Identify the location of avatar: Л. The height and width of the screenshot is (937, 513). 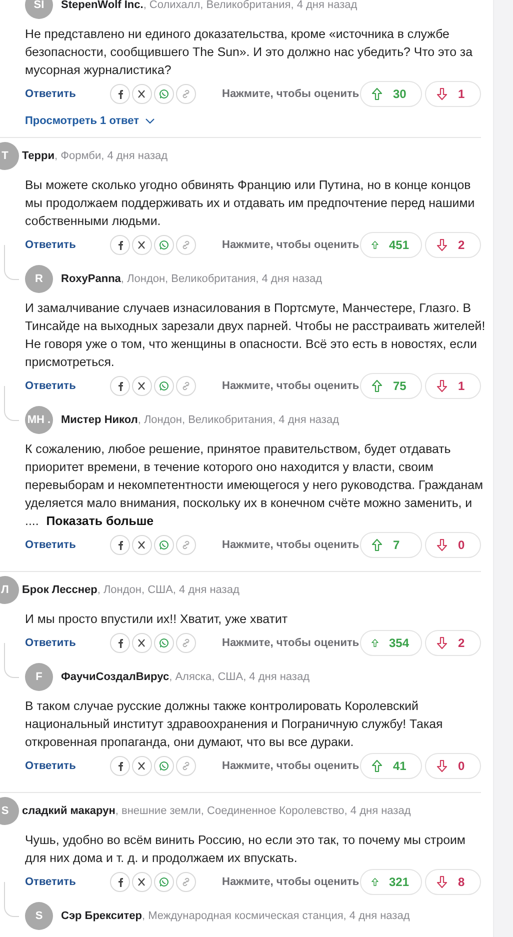
(9, 590).